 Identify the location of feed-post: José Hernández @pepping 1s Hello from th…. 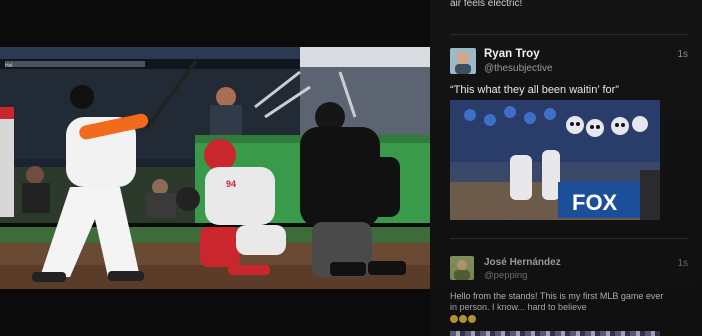
(569, 296).